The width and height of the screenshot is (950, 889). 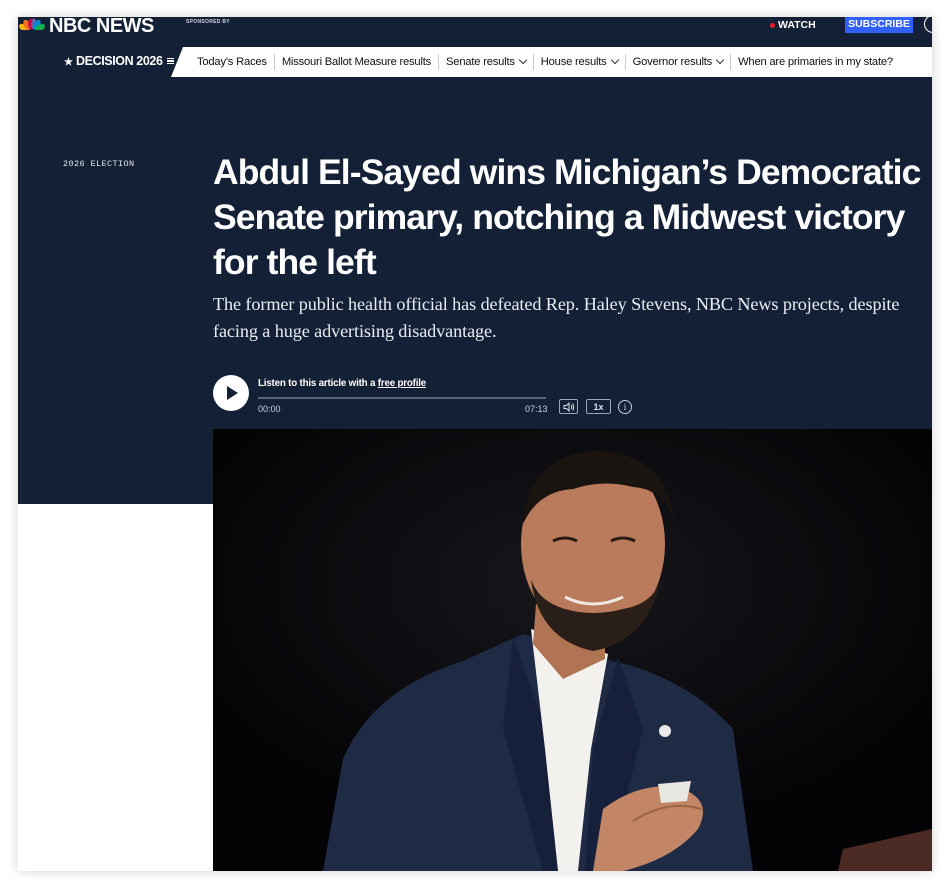 What do you see at coordinates (578, 62) in the screenshot?
I see `subnav-item-house-results: House results` at bounding box center [578, 62].